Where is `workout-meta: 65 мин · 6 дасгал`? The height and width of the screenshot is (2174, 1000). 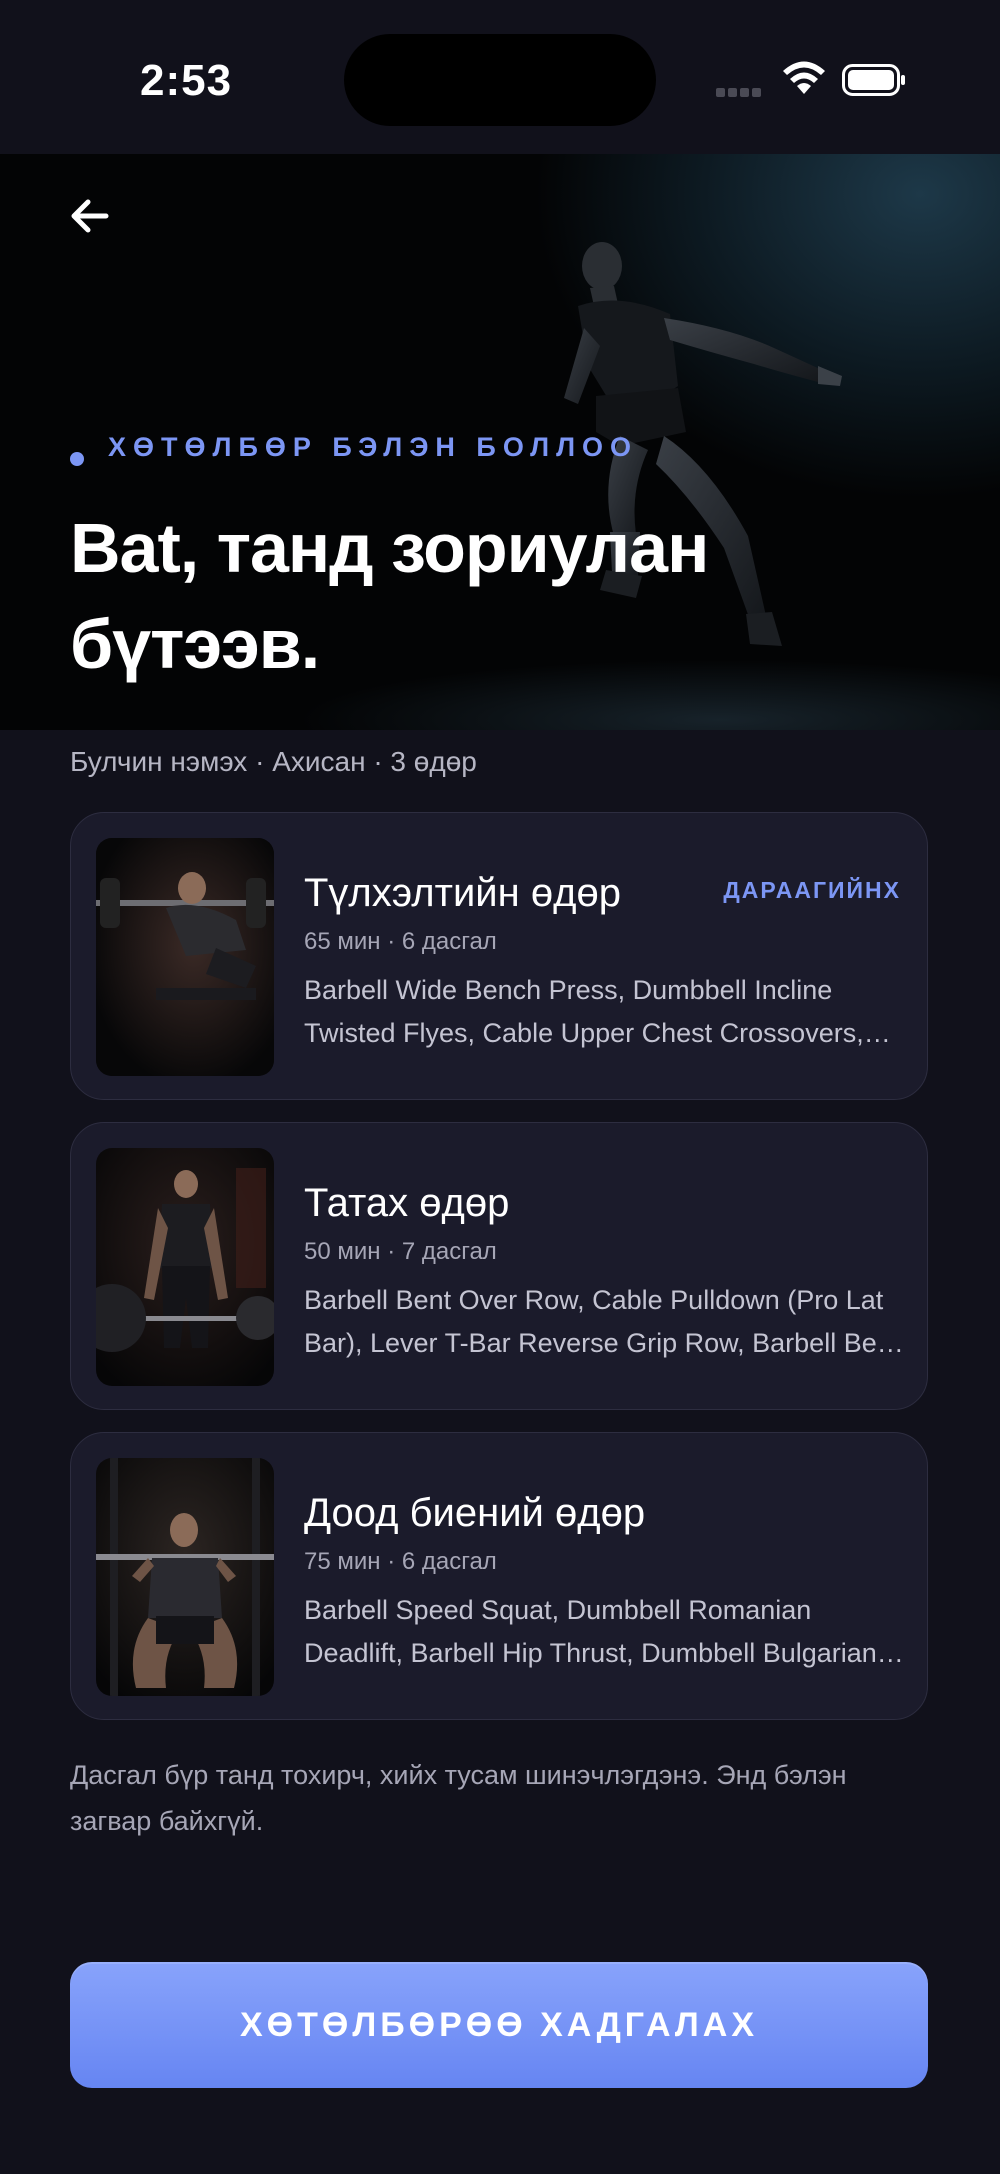 workout-meta: 65 мин · 6 дасгал is located at coordinates (400, 941).